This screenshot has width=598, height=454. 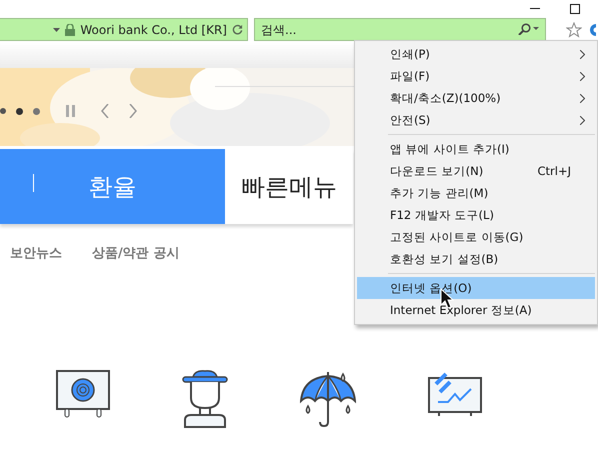 I want to click on previous-icon, so click(x=105, y=111).